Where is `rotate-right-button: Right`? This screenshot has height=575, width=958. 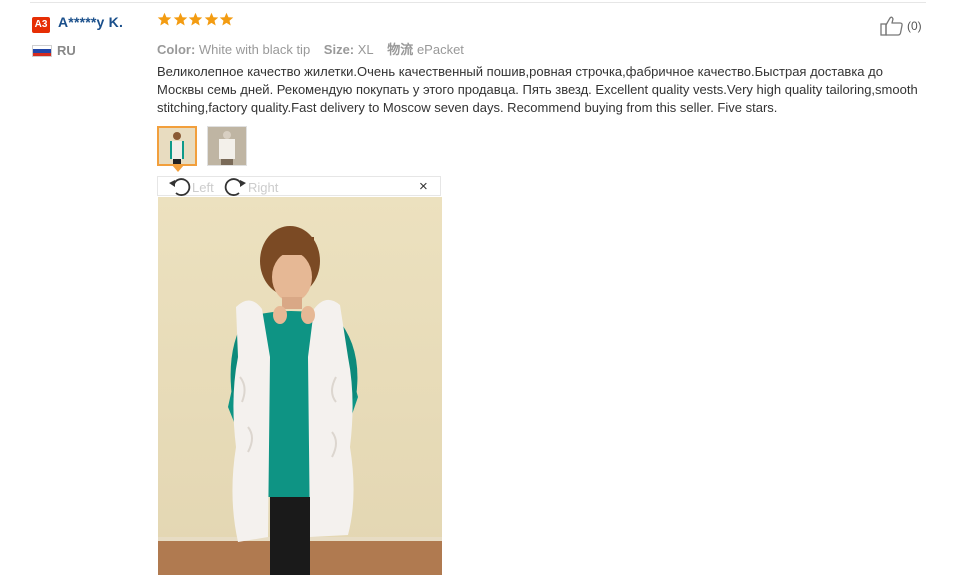 rotate-right-button: Right is located at coordinates (251, 187).